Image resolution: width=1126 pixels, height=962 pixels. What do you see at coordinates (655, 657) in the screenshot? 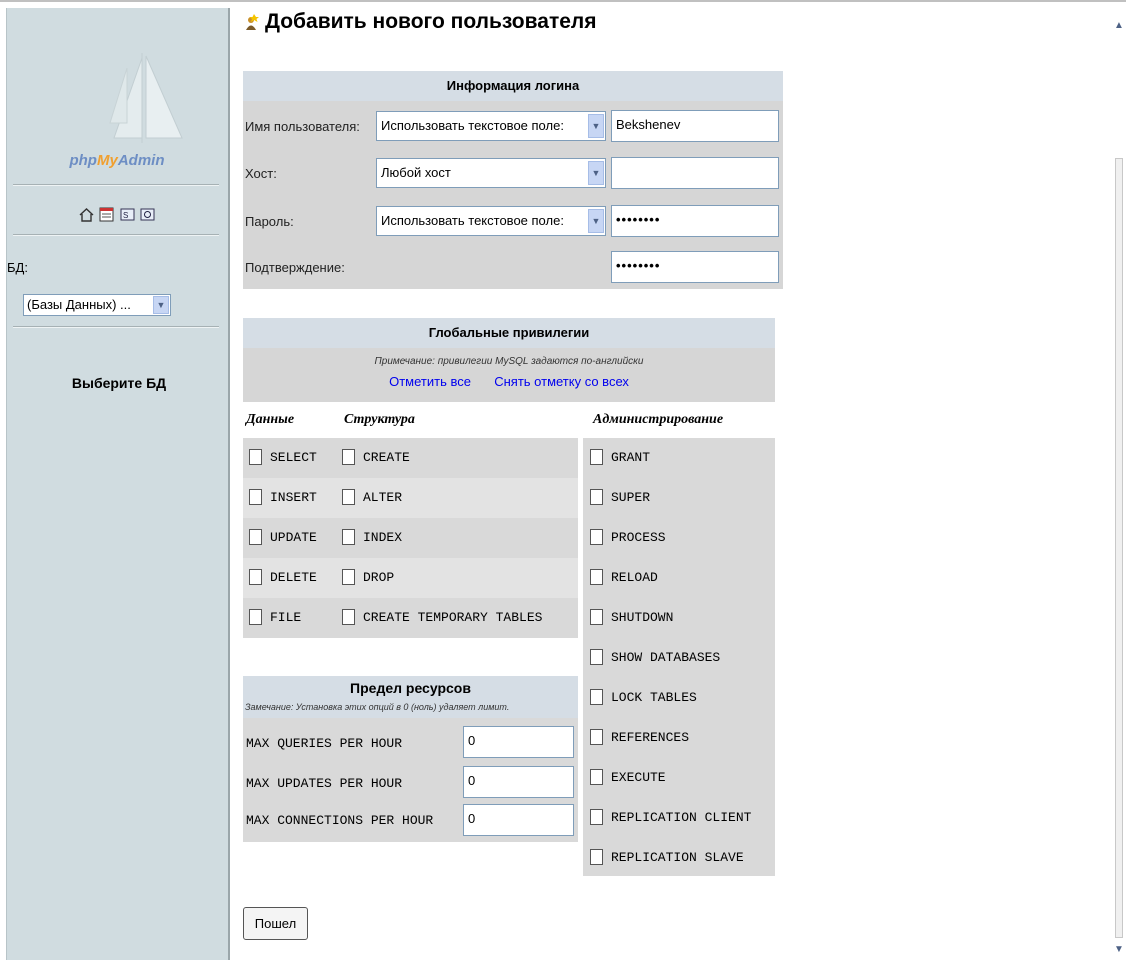
I see `privilege-show-databases: SHOW DATABASES` at bounding box center [655, 657].